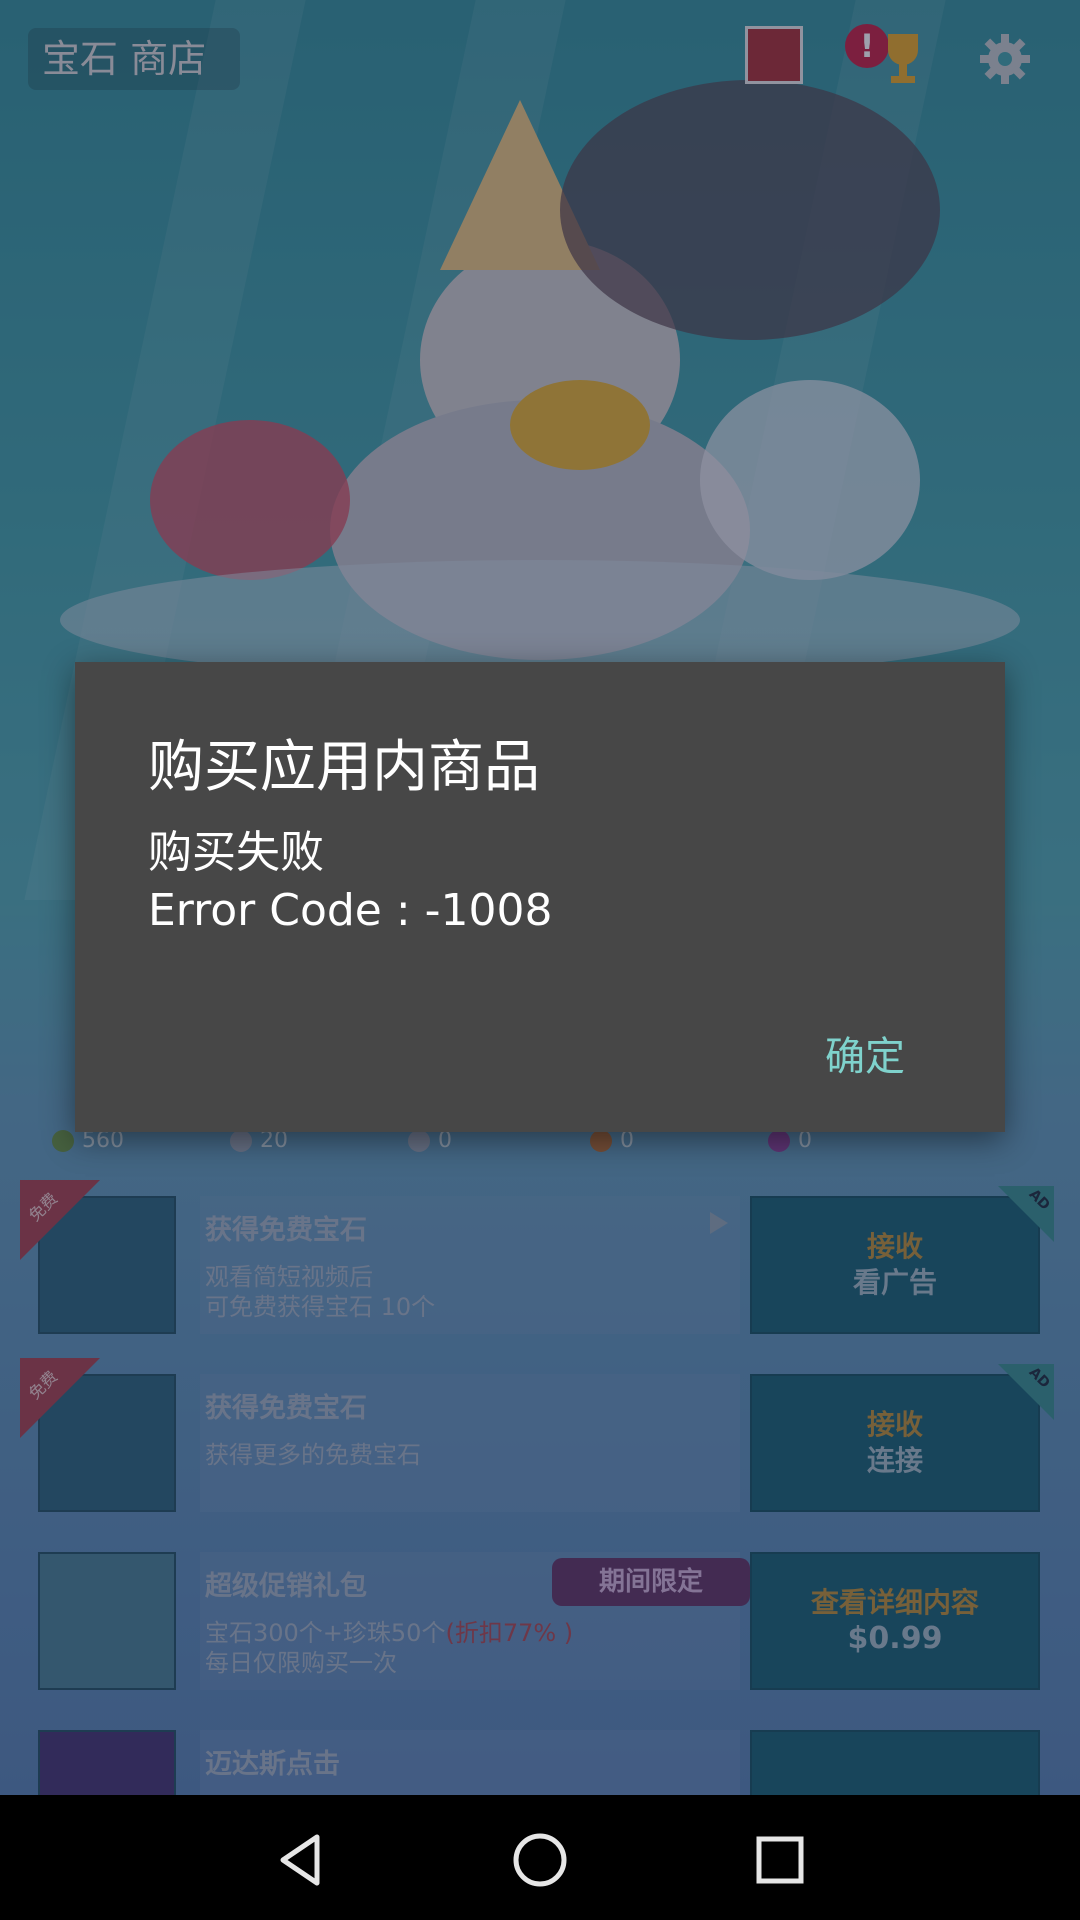 This screenshot has height=1920, width=1080. Describe the element at coordinates (780, 1860) in the screenshot. I see `recents-icon` at that location.